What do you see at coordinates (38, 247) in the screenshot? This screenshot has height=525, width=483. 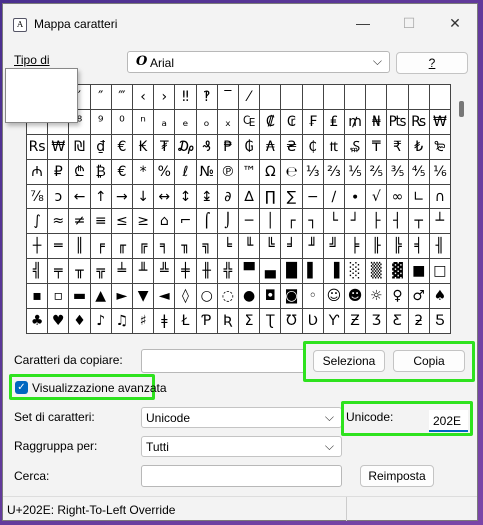 I see `char-cell: ┼` at bounding box center [38, 247].